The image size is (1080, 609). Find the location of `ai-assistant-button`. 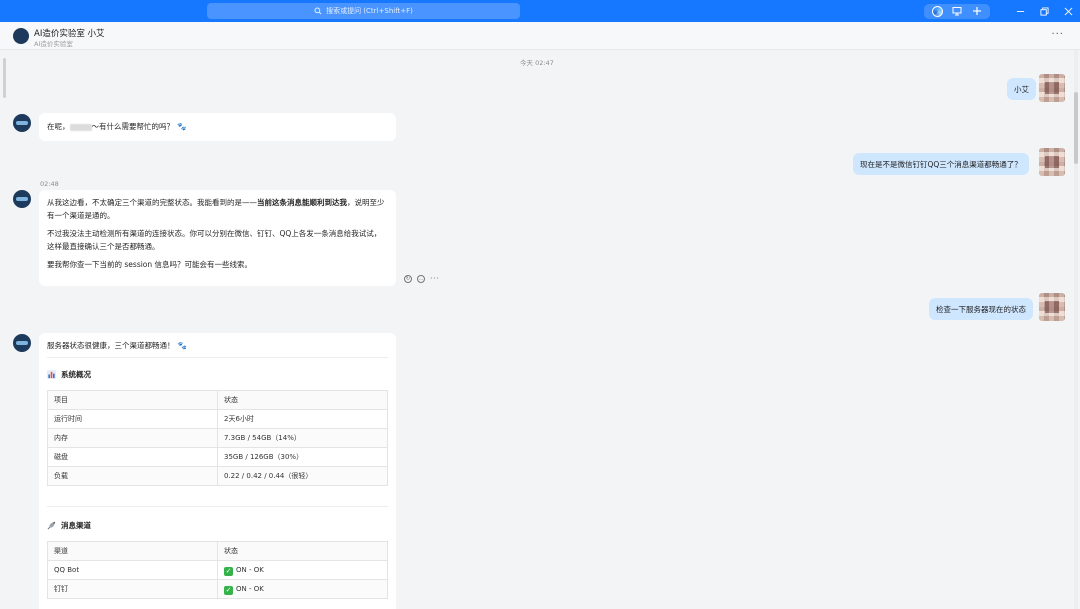

ai-assistant-button is located at coordinates (937, 11).